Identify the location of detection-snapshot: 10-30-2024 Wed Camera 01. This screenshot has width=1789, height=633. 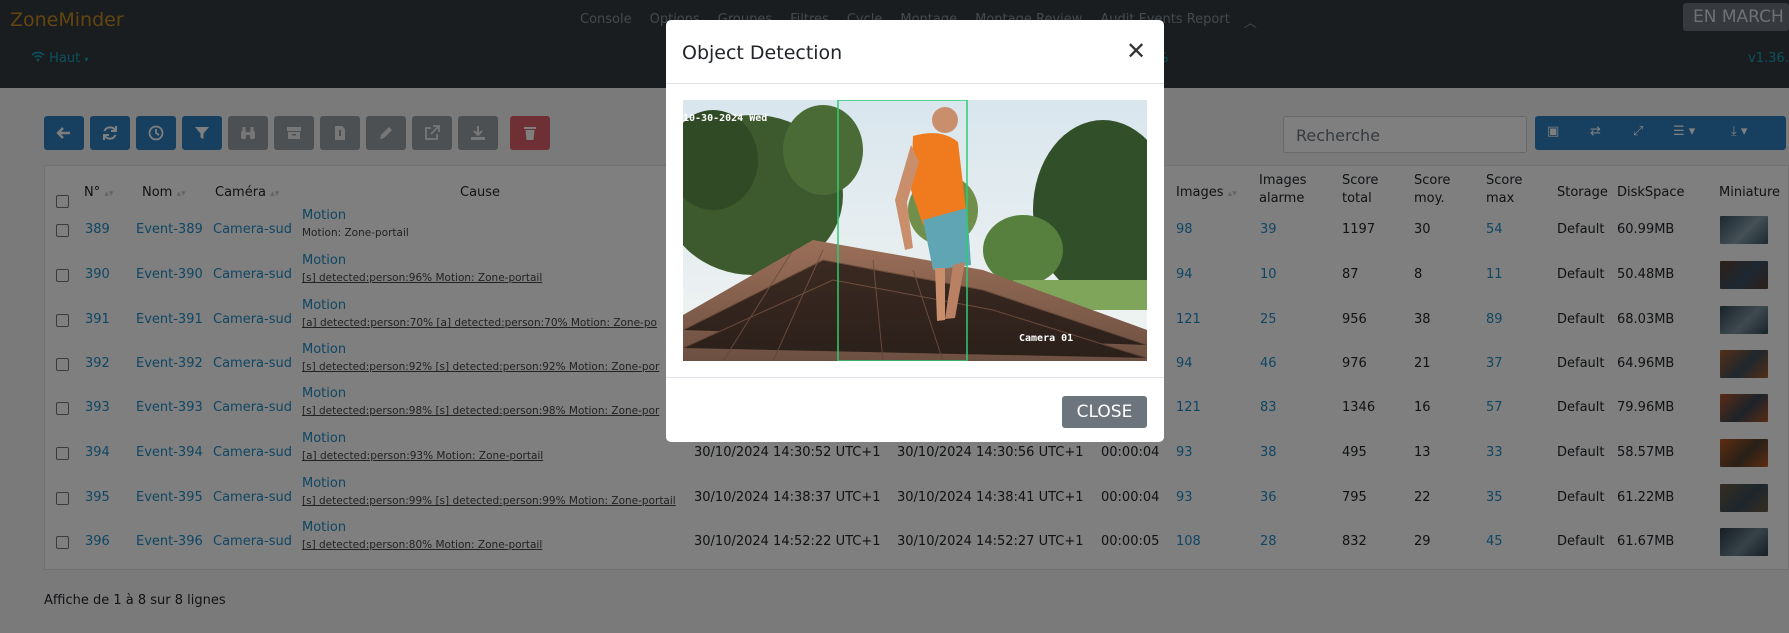
(915, 230).